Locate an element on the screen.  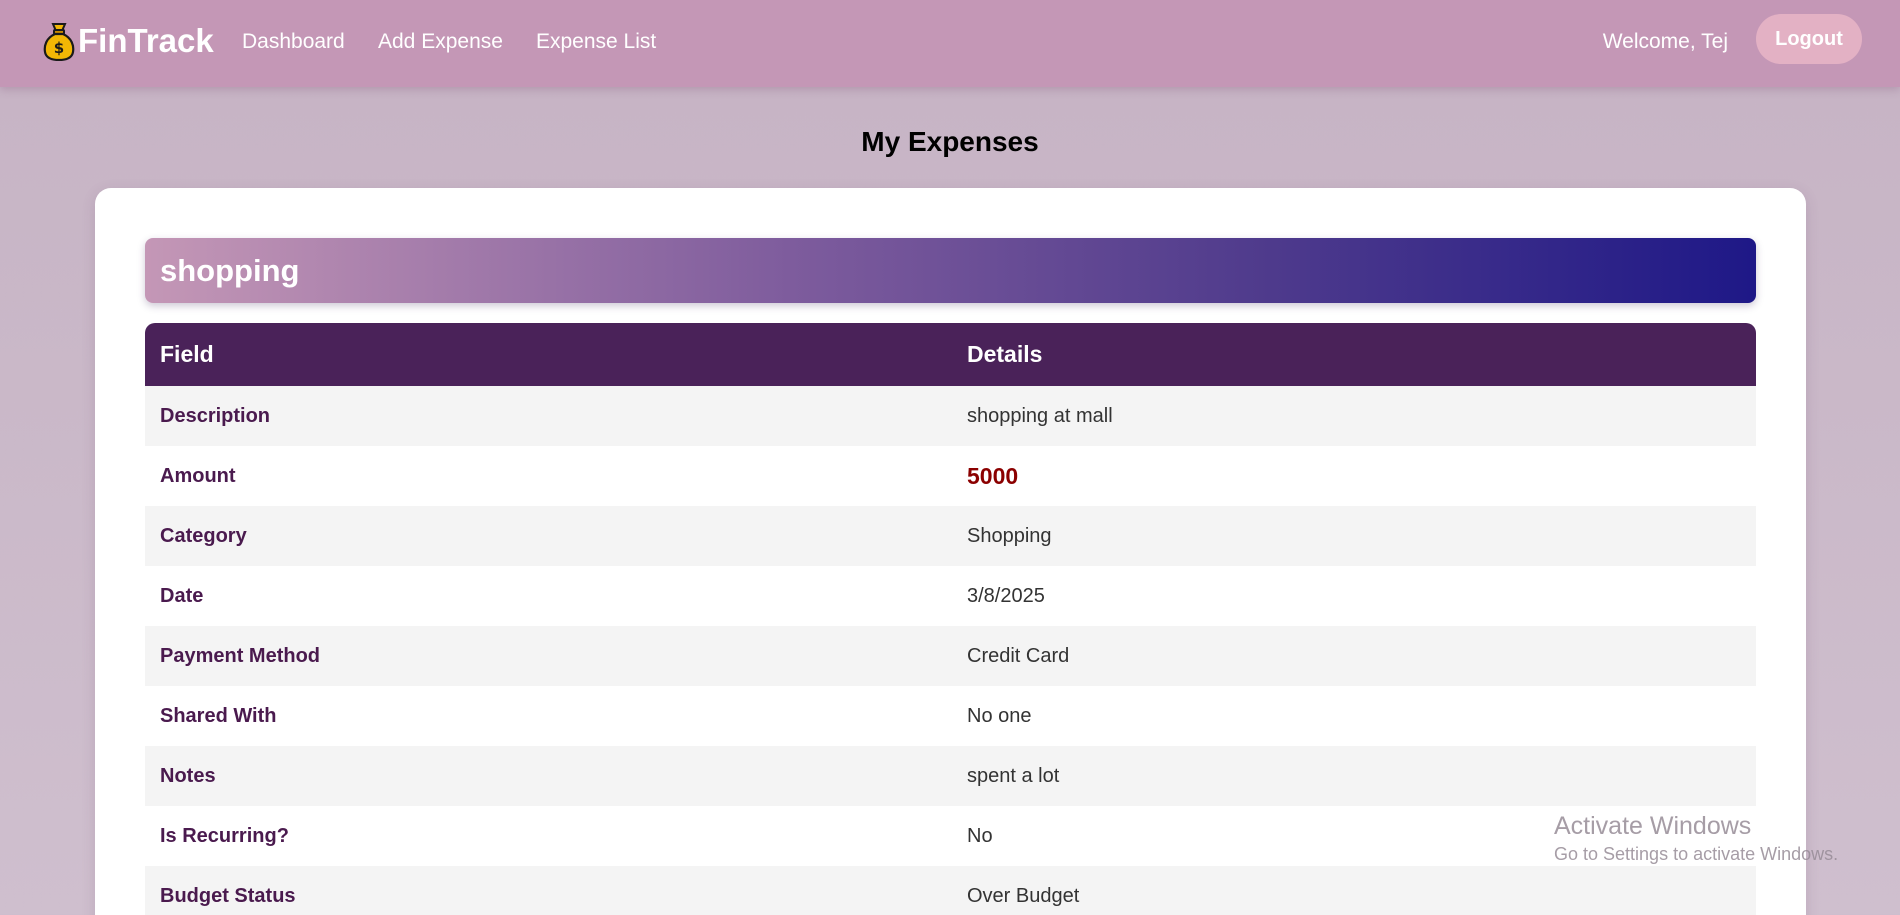
table-row: Is Recurring? No is located at coordinates (950, 836).